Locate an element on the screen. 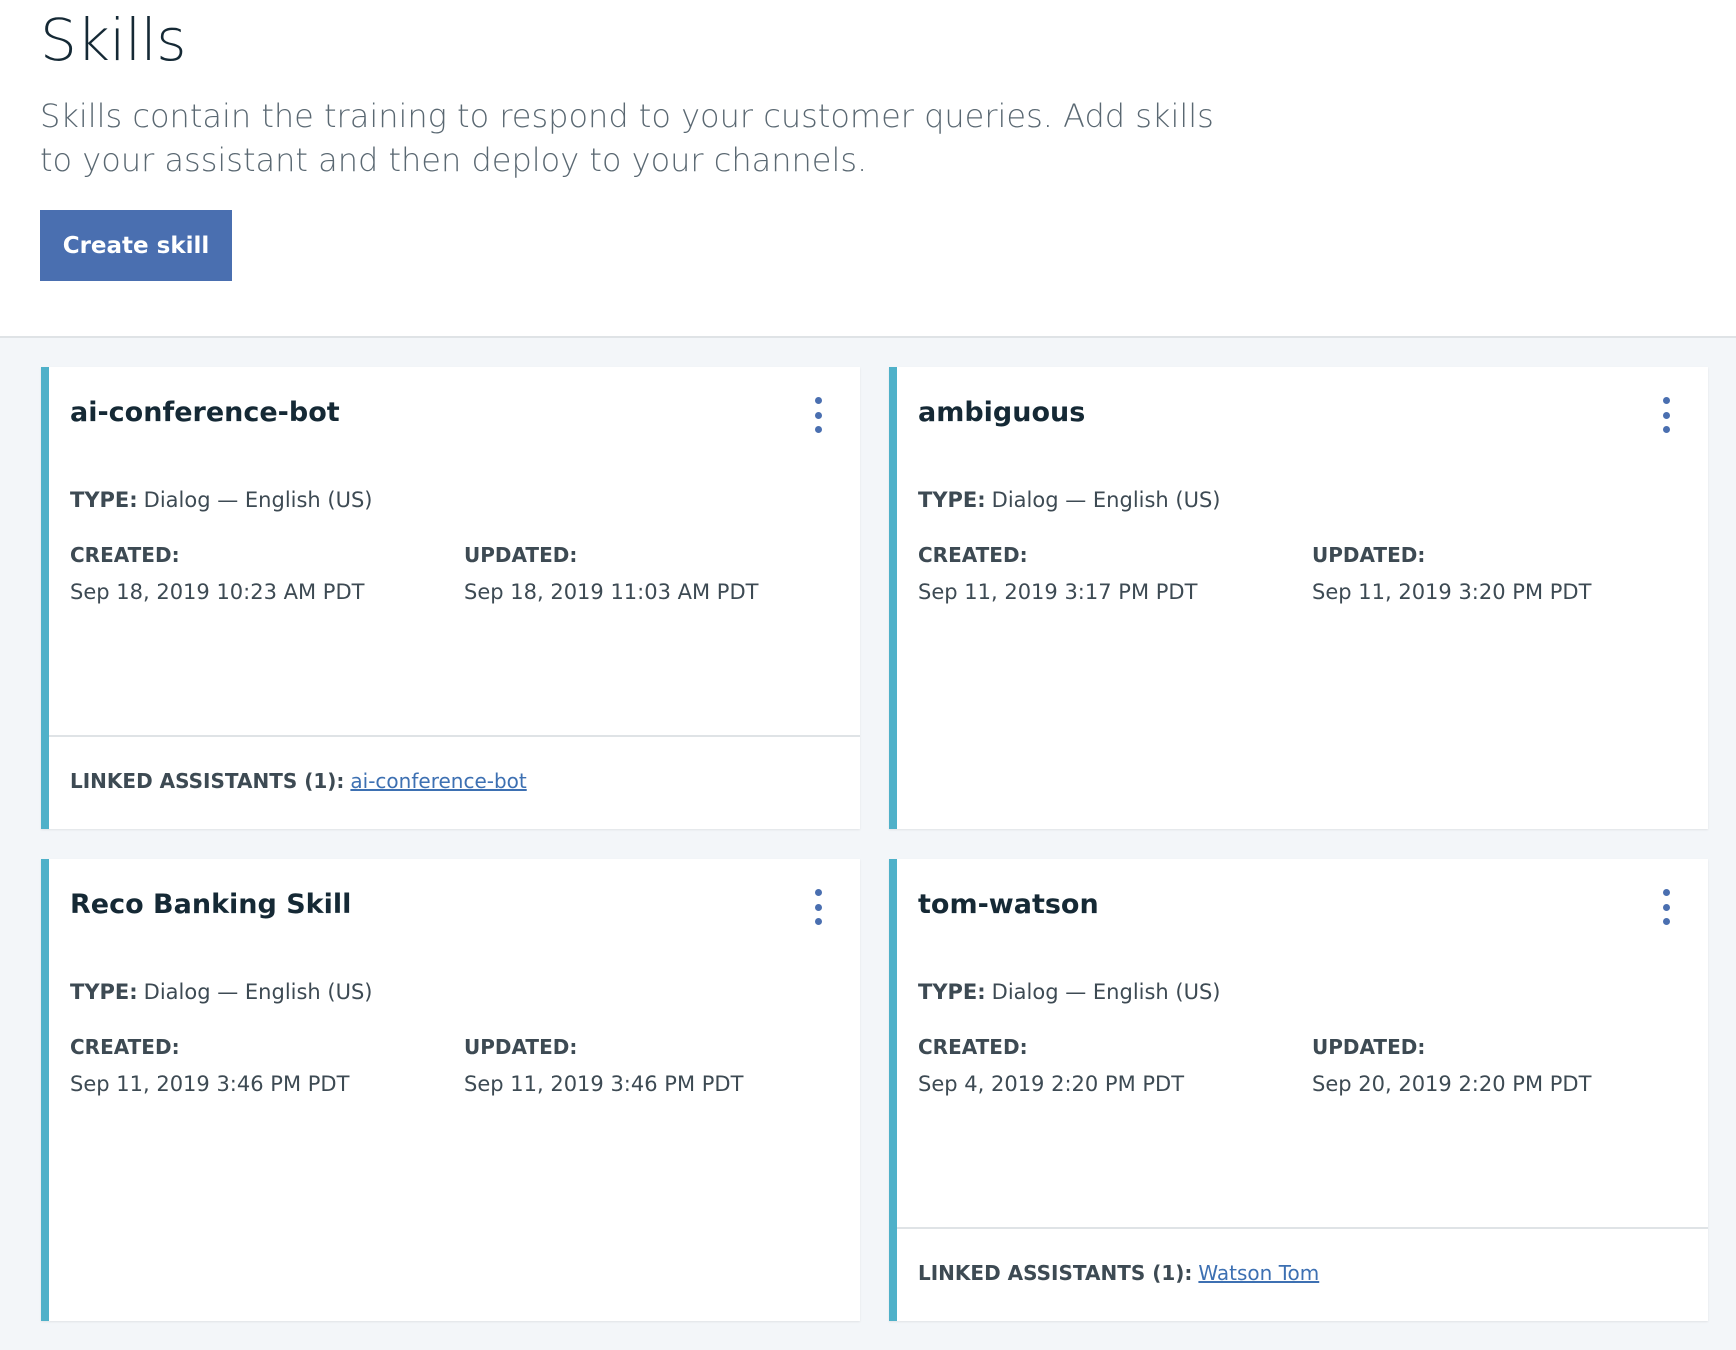  linked-assistant-link: ai-conference-bot is located at coordinates (438, 781).